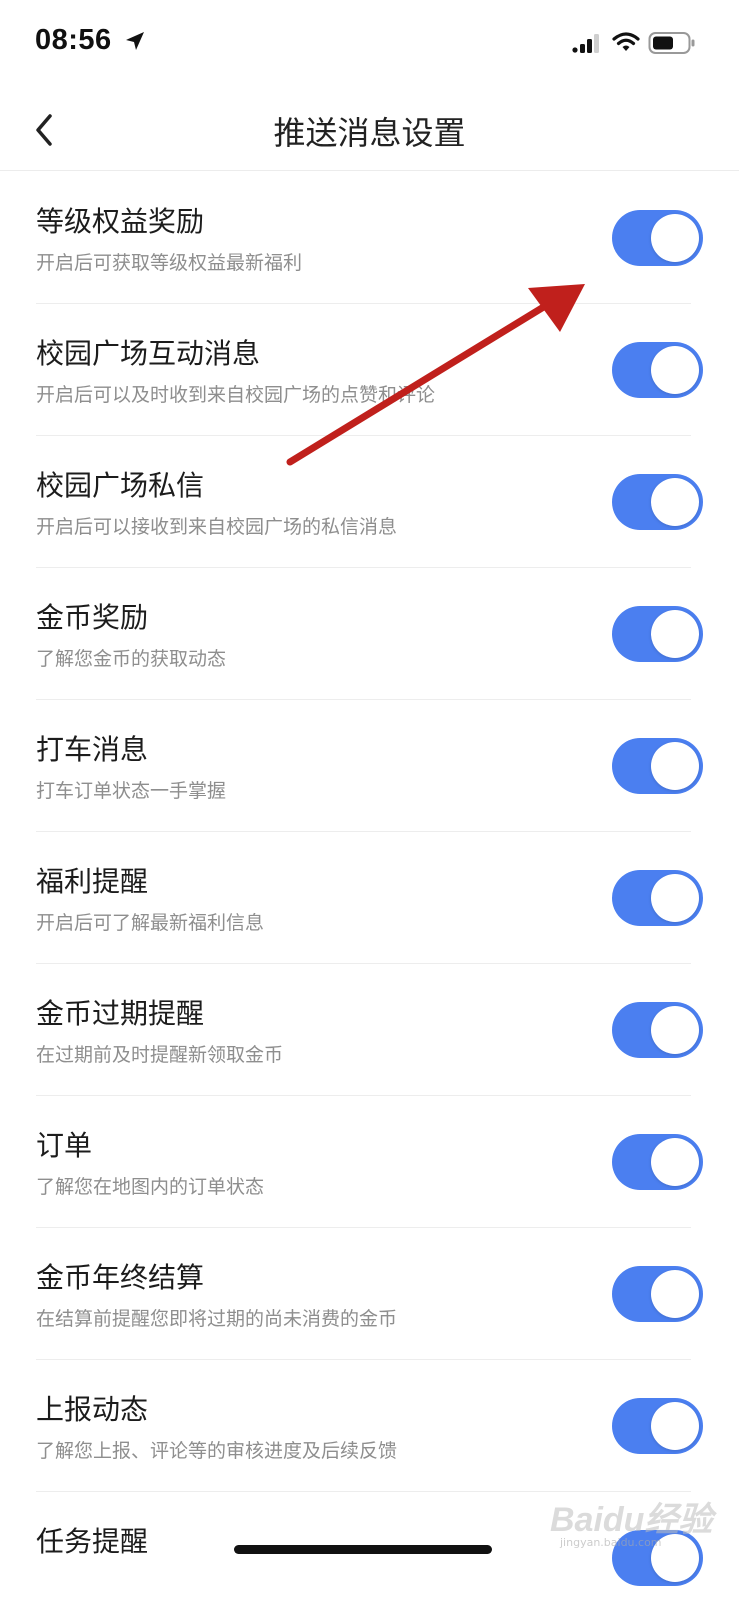 Image resolution: width=739 pixels, height=1624 pixels. I want to click on benefit-reminder-toggle, so click(657, 898).